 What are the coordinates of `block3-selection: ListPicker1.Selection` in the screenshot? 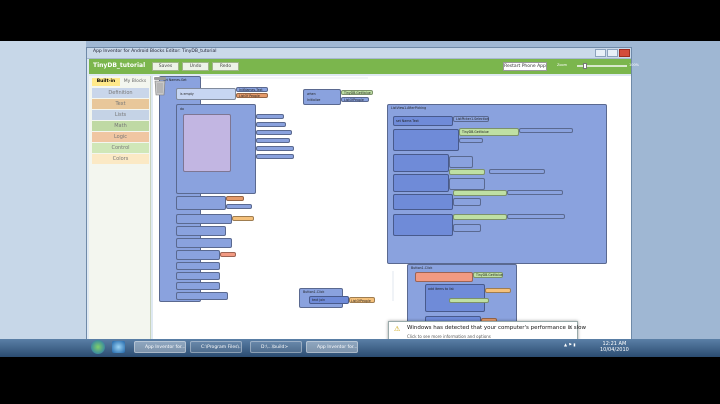 It's located at (471, 119).